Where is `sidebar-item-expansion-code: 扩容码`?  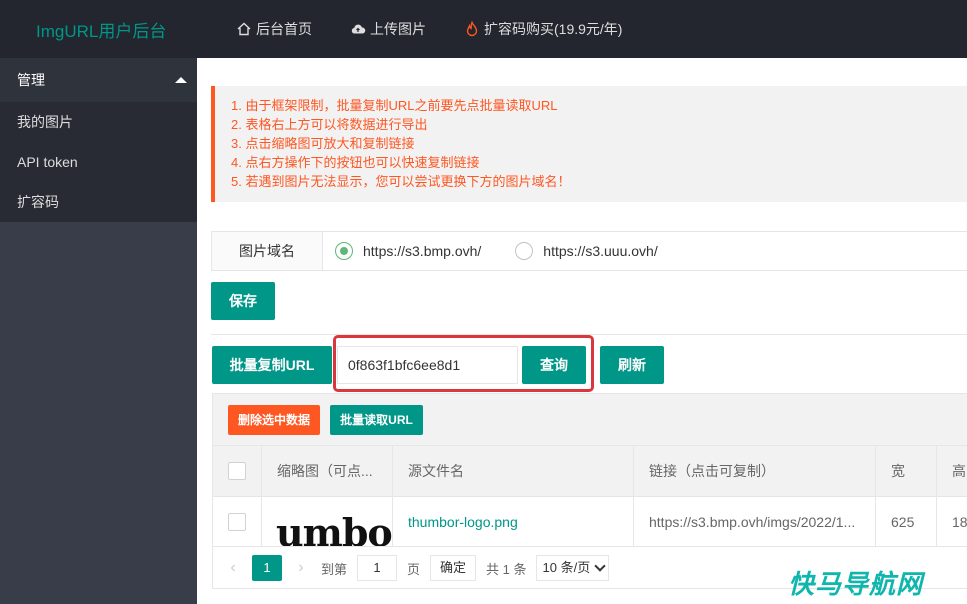 sidebar-item-expansion-code: 扩容码 is located at coordinates (98, 202).